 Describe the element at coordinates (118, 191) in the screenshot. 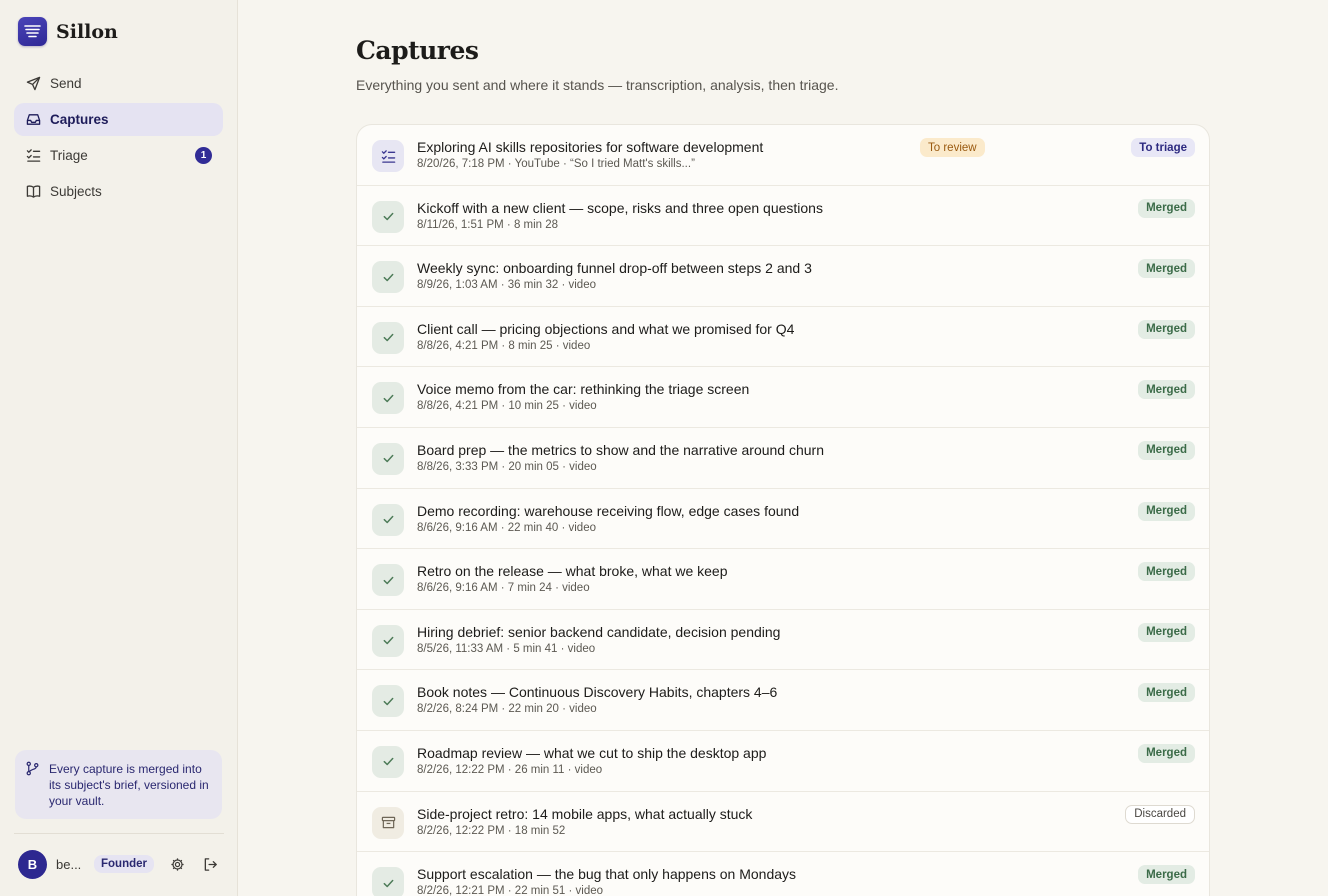

I see `sidebar-item-subjects: Subjects` at that location.